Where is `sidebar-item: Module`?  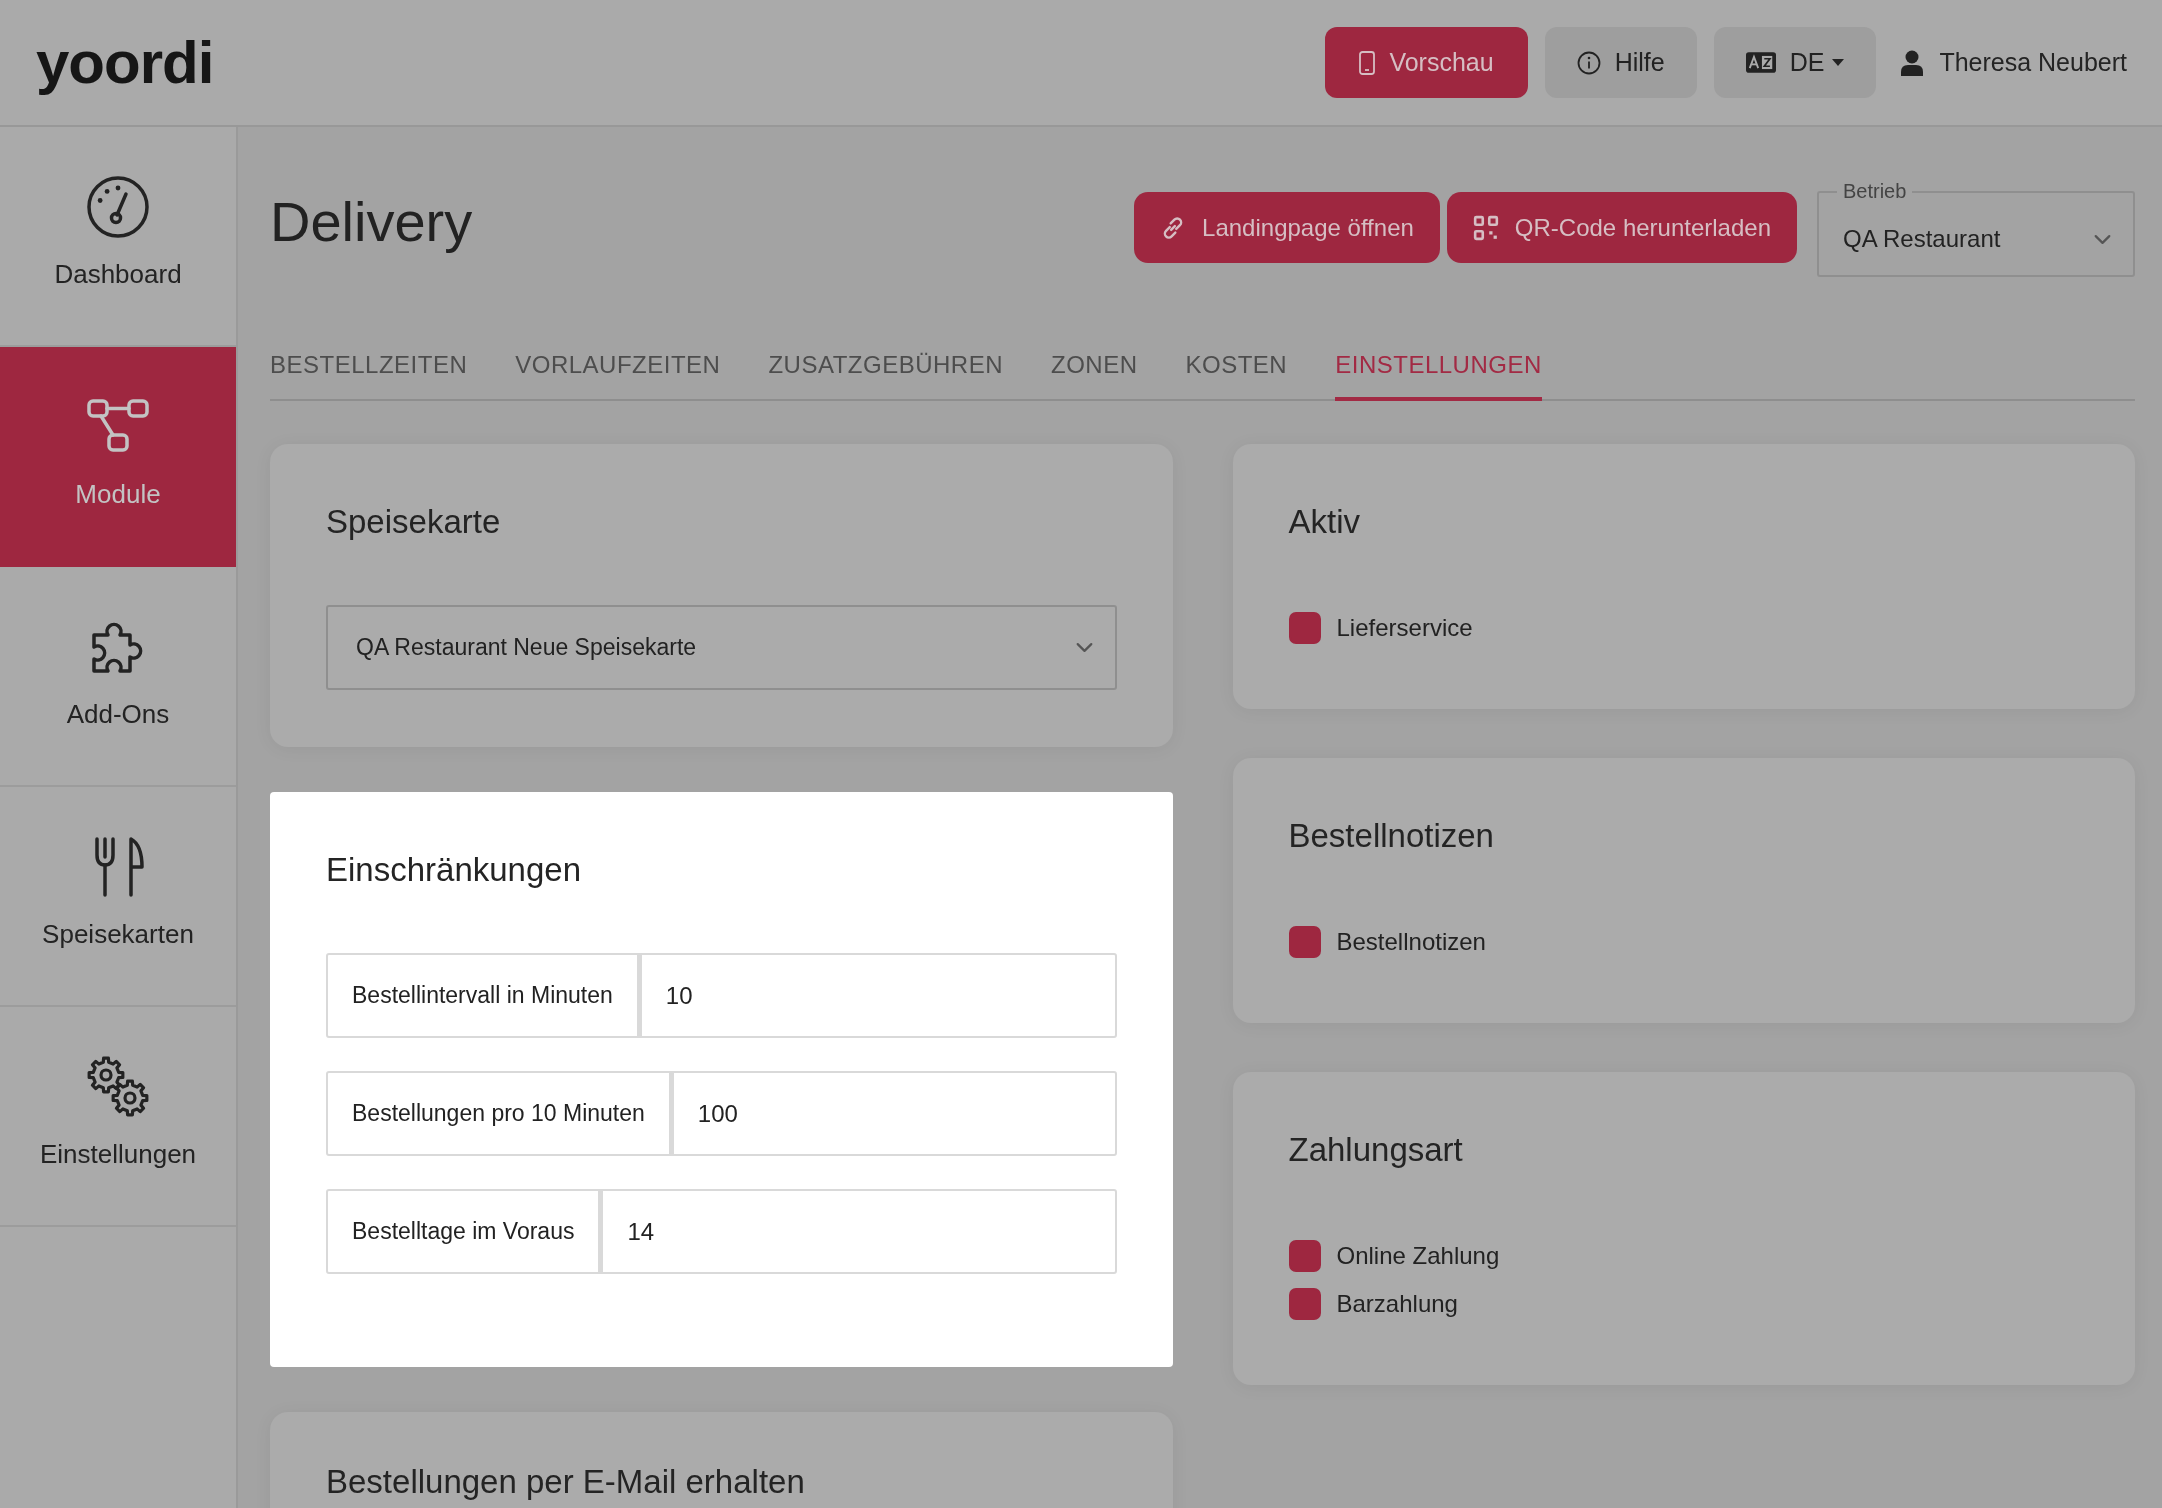
sidebar-item: Module is located at coordinates (118, 457).